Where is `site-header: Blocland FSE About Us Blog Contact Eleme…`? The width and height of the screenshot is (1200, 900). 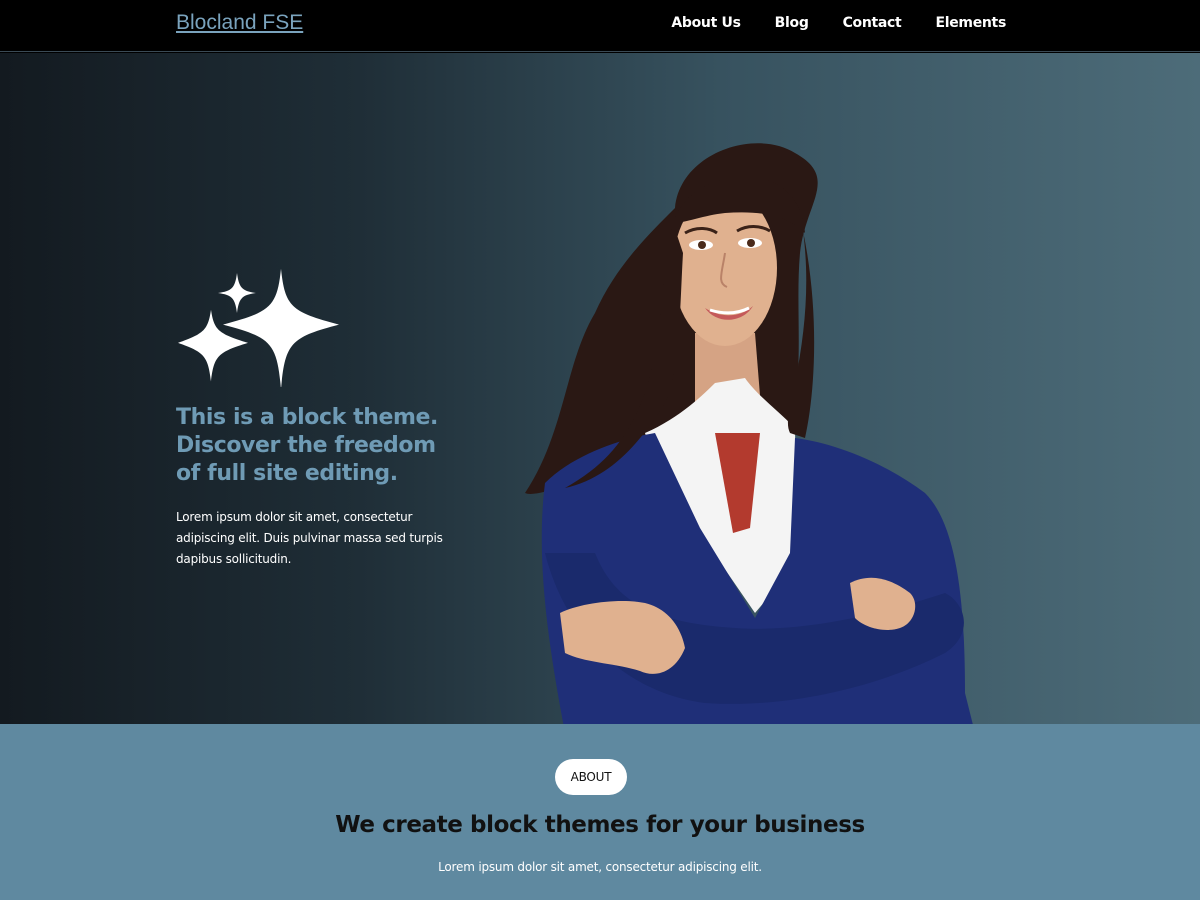 site-header: Blocland FSE About Us Blog Contact Eleme… is located at coordinates (600, 26).